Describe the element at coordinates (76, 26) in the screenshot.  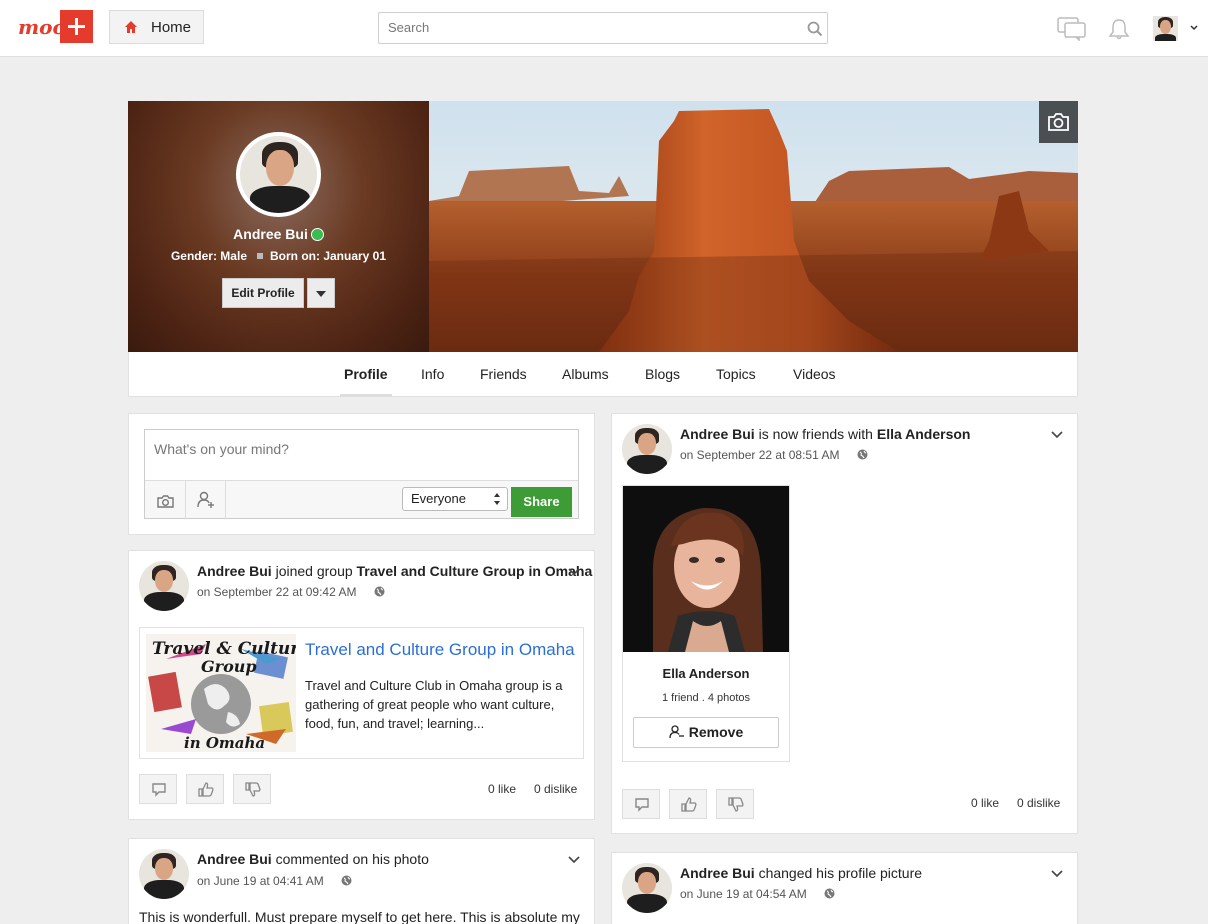
I see `logo-plus-icon` at that location.